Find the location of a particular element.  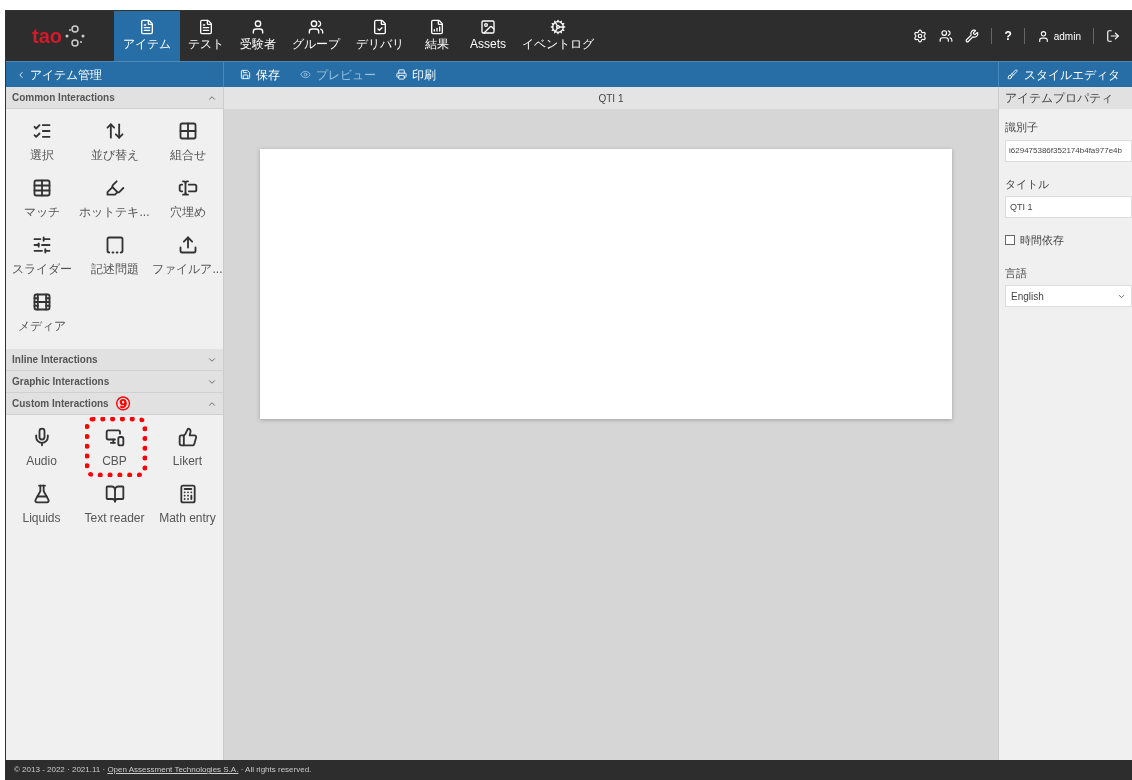

toolbar-action: 印刷 is located at coordinates (416, 74).